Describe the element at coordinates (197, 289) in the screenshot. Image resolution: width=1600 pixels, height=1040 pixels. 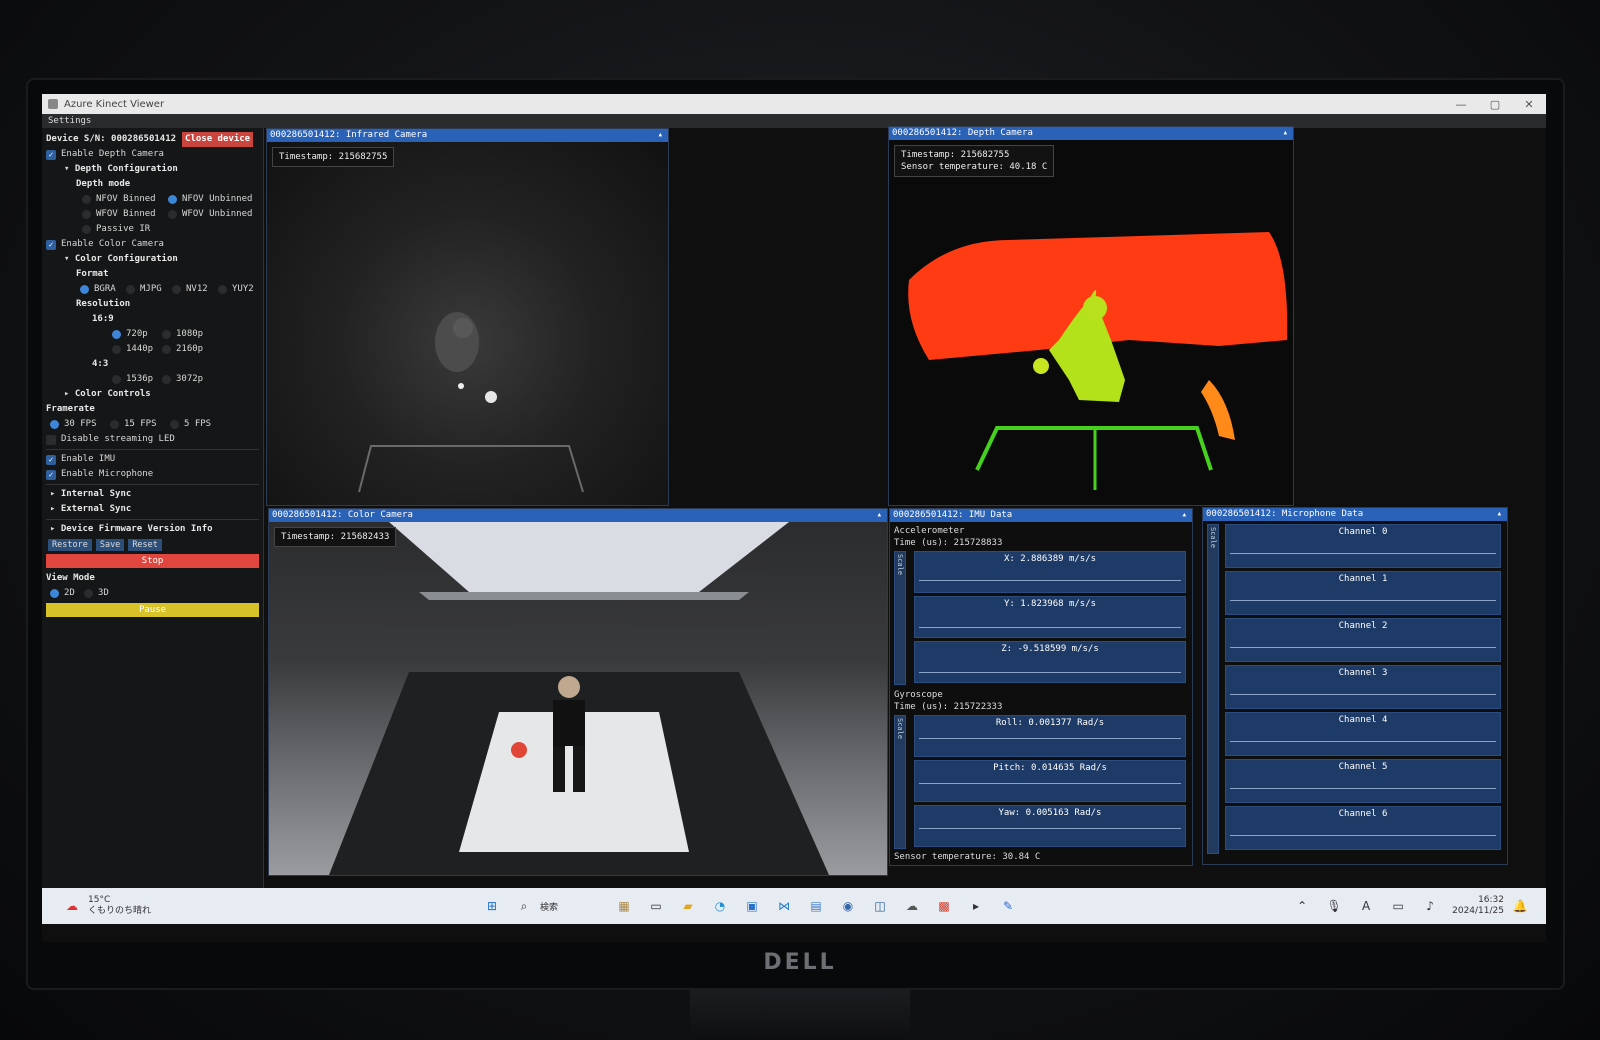
I see `nv12-label: NV12` at that location.